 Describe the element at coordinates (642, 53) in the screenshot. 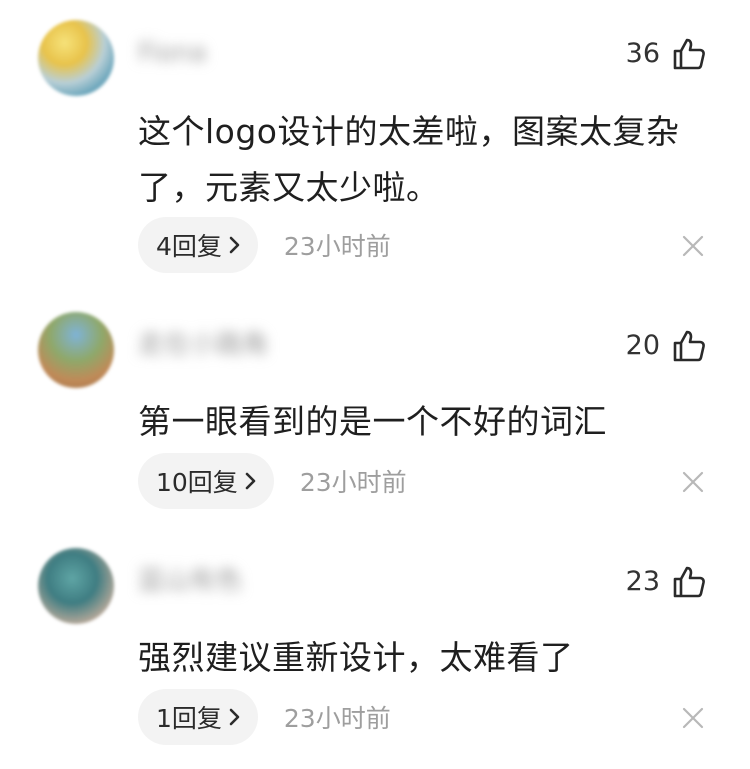

I see `like-count: 36` at that location.